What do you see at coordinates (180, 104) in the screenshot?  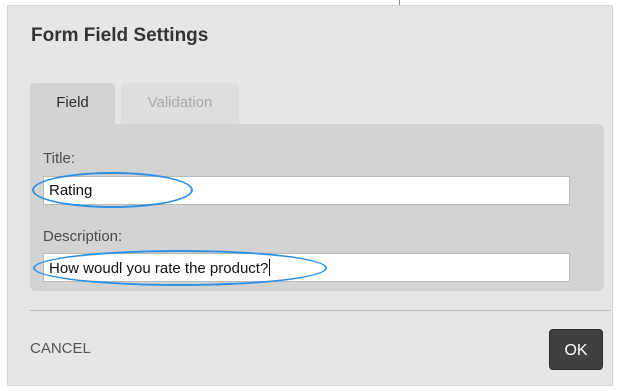 I see `tab-validation: Validation` at bounding box center [180, 104].